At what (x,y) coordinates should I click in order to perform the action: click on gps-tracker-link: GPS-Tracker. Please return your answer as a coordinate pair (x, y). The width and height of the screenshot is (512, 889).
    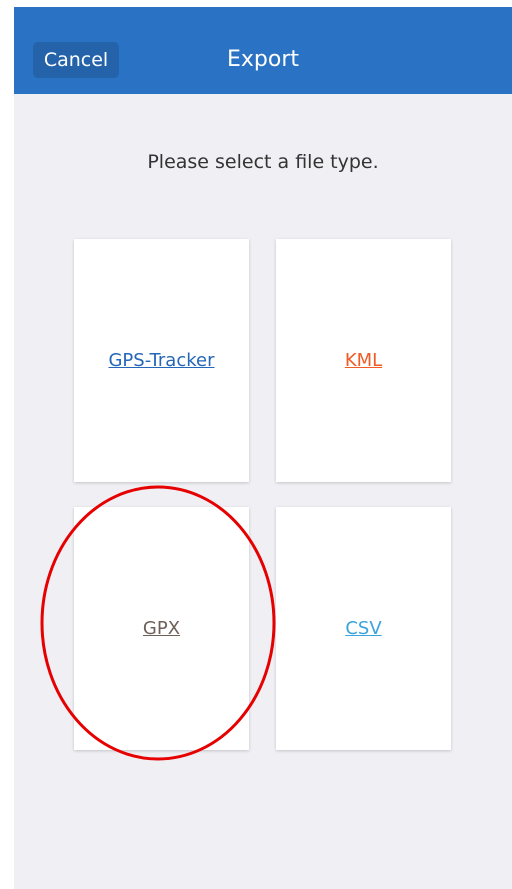
    Looking at the image, I should click on (161, 360).